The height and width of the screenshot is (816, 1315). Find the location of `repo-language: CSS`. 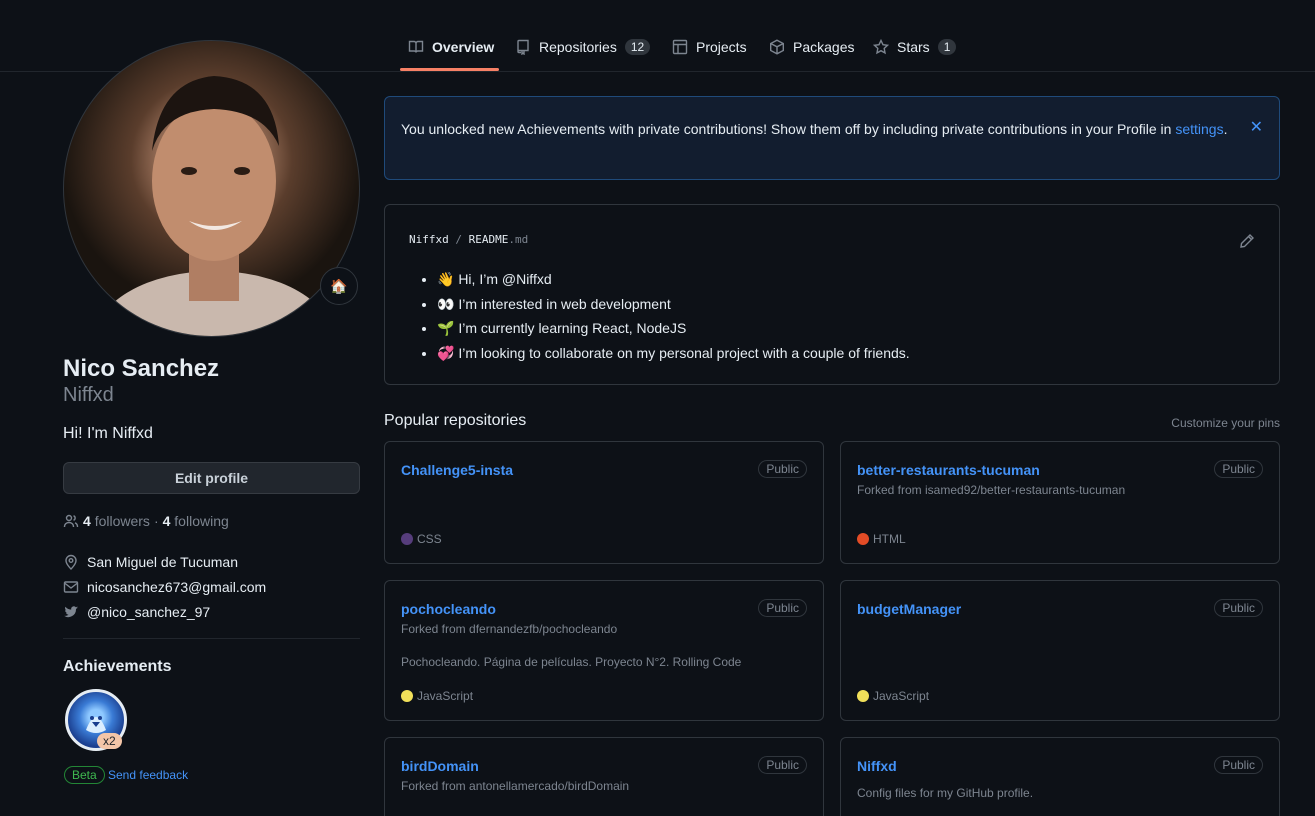

repo-language: CSS is located at coordinates (421, 539).